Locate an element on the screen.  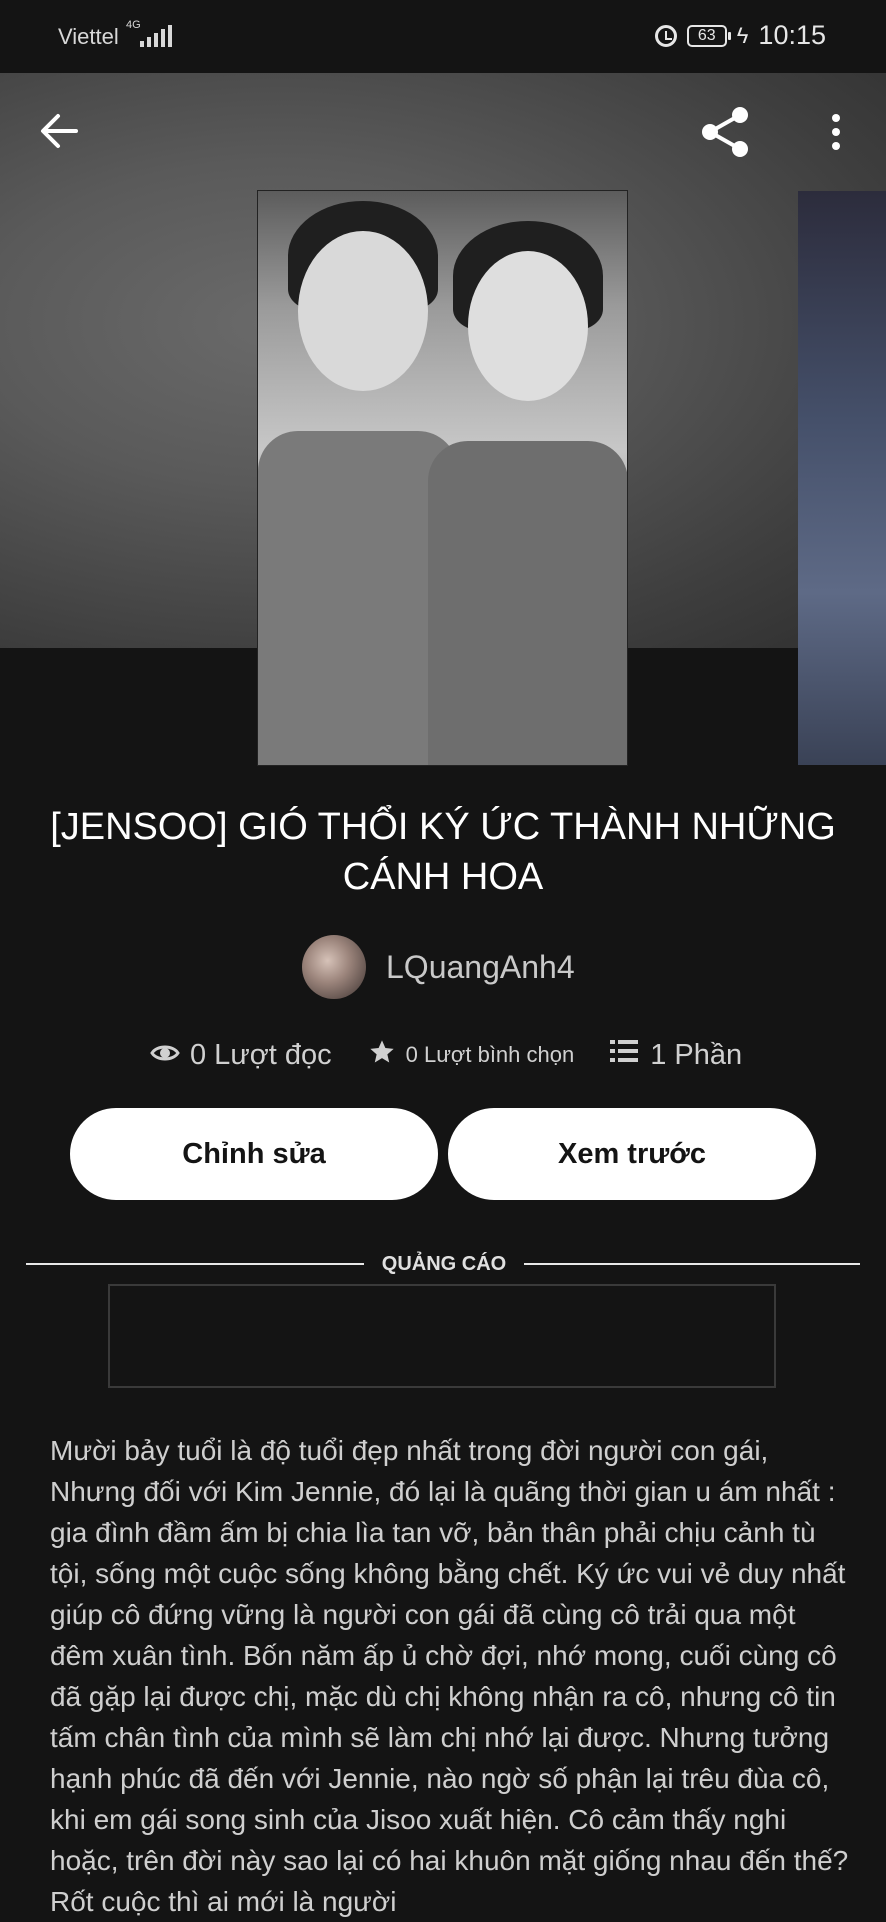
ad-slot is located at coordinates (442, 1336).